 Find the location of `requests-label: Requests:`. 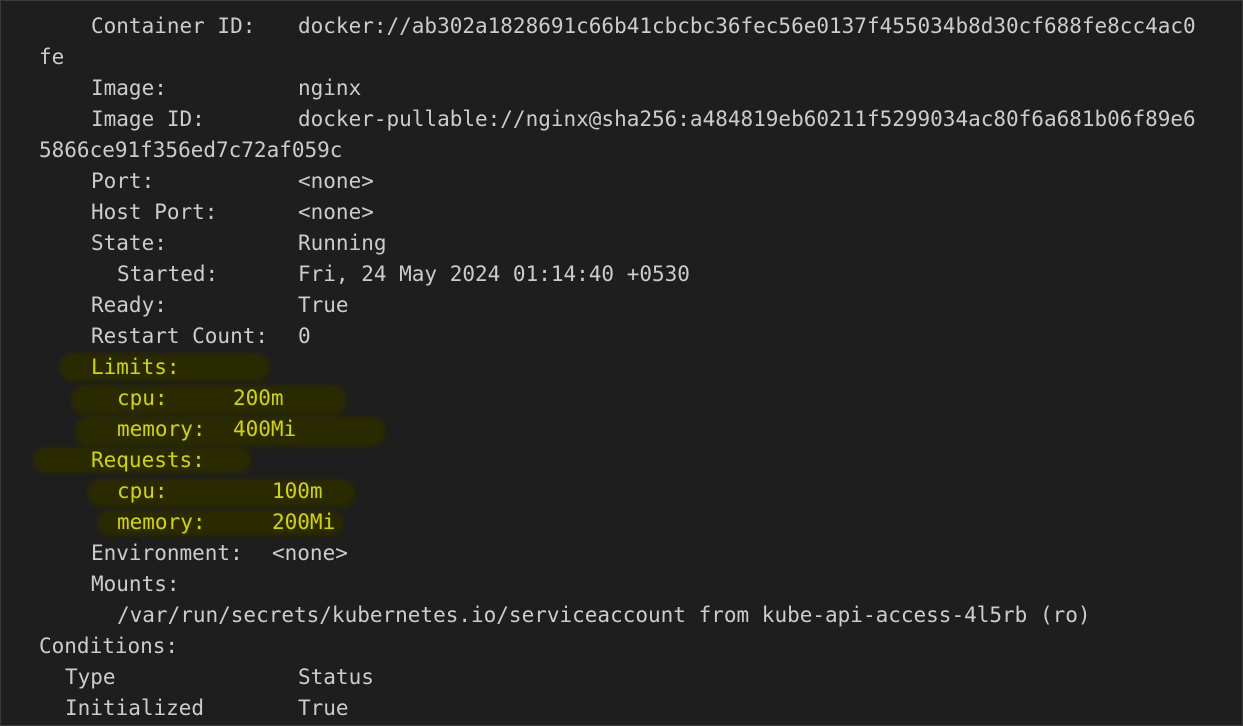

requests-label: Requests: is located at coordinates (148, 460).